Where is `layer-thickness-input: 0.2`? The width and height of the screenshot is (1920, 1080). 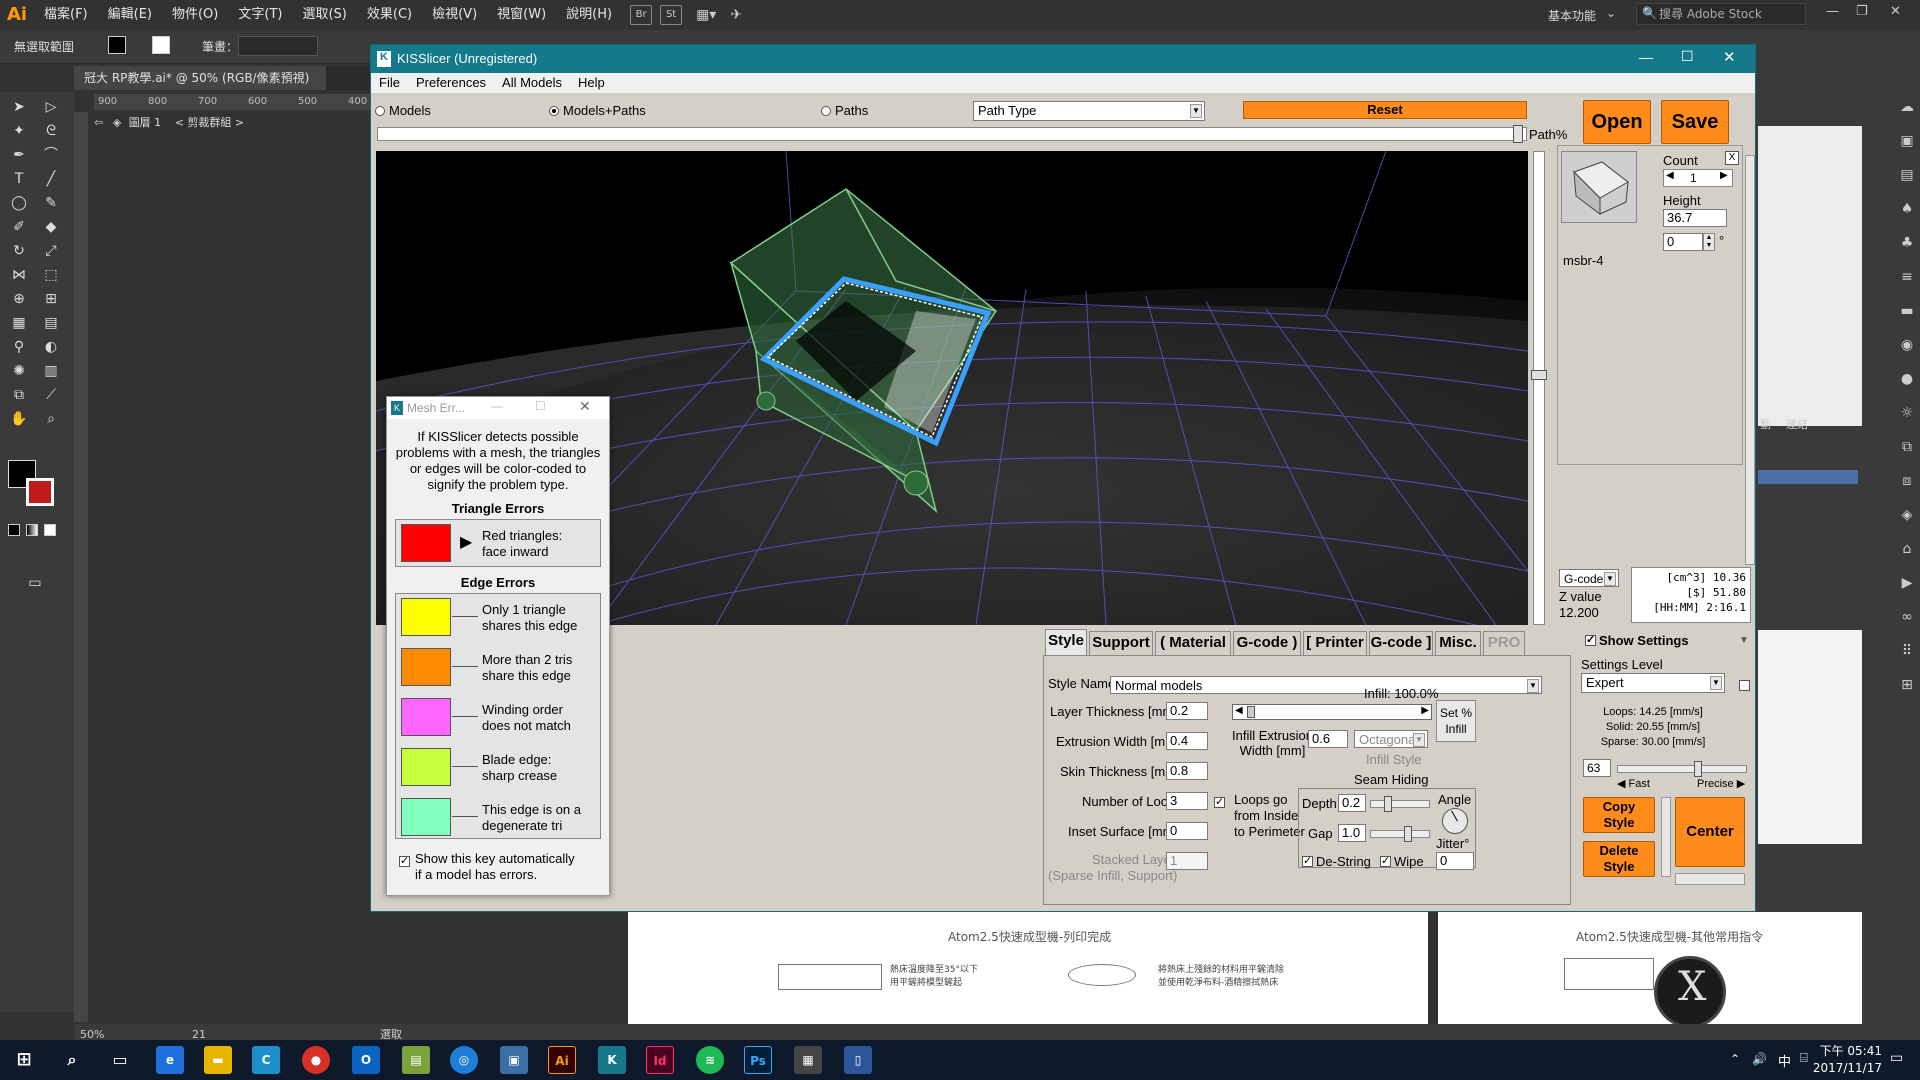
layer-thickness-input: 0.2 is located at coordinates (1187, 711).